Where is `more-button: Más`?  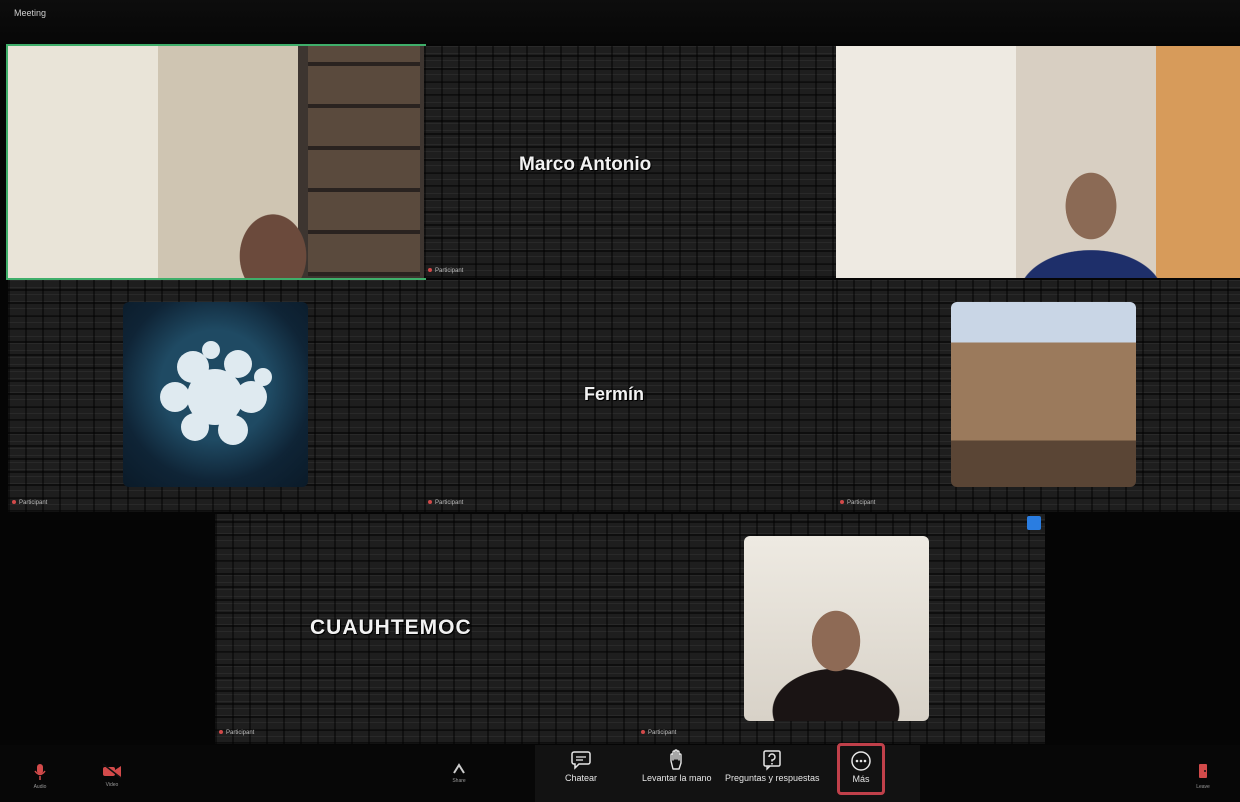
more-button: Más is located at coordinates (861, 769).